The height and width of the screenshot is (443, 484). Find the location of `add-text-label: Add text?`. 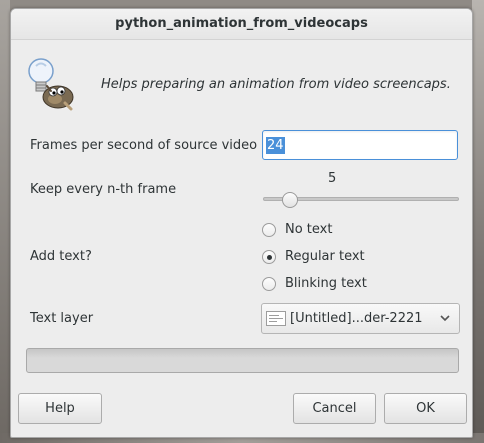

add-text-label: Add text? is located at coordinates (61, 256).